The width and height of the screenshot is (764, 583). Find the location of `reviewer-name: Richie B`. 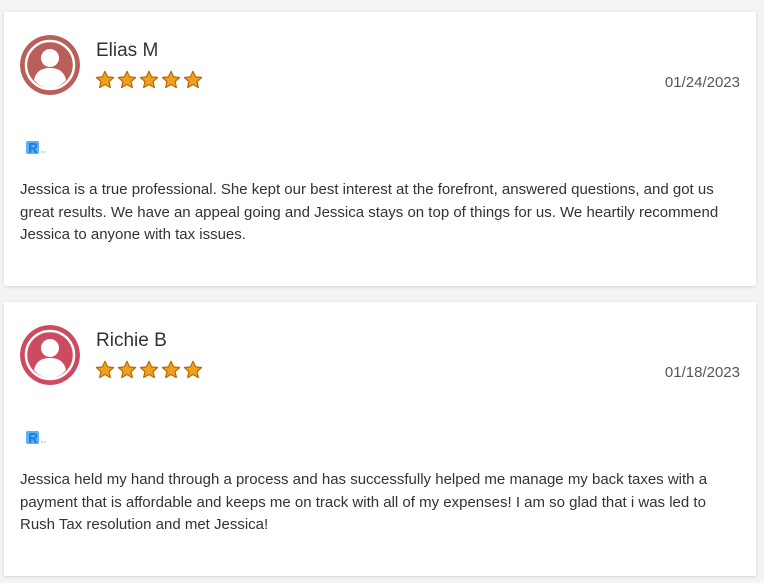

reviewer-name: Richie B is located at coordinates (131, 340).